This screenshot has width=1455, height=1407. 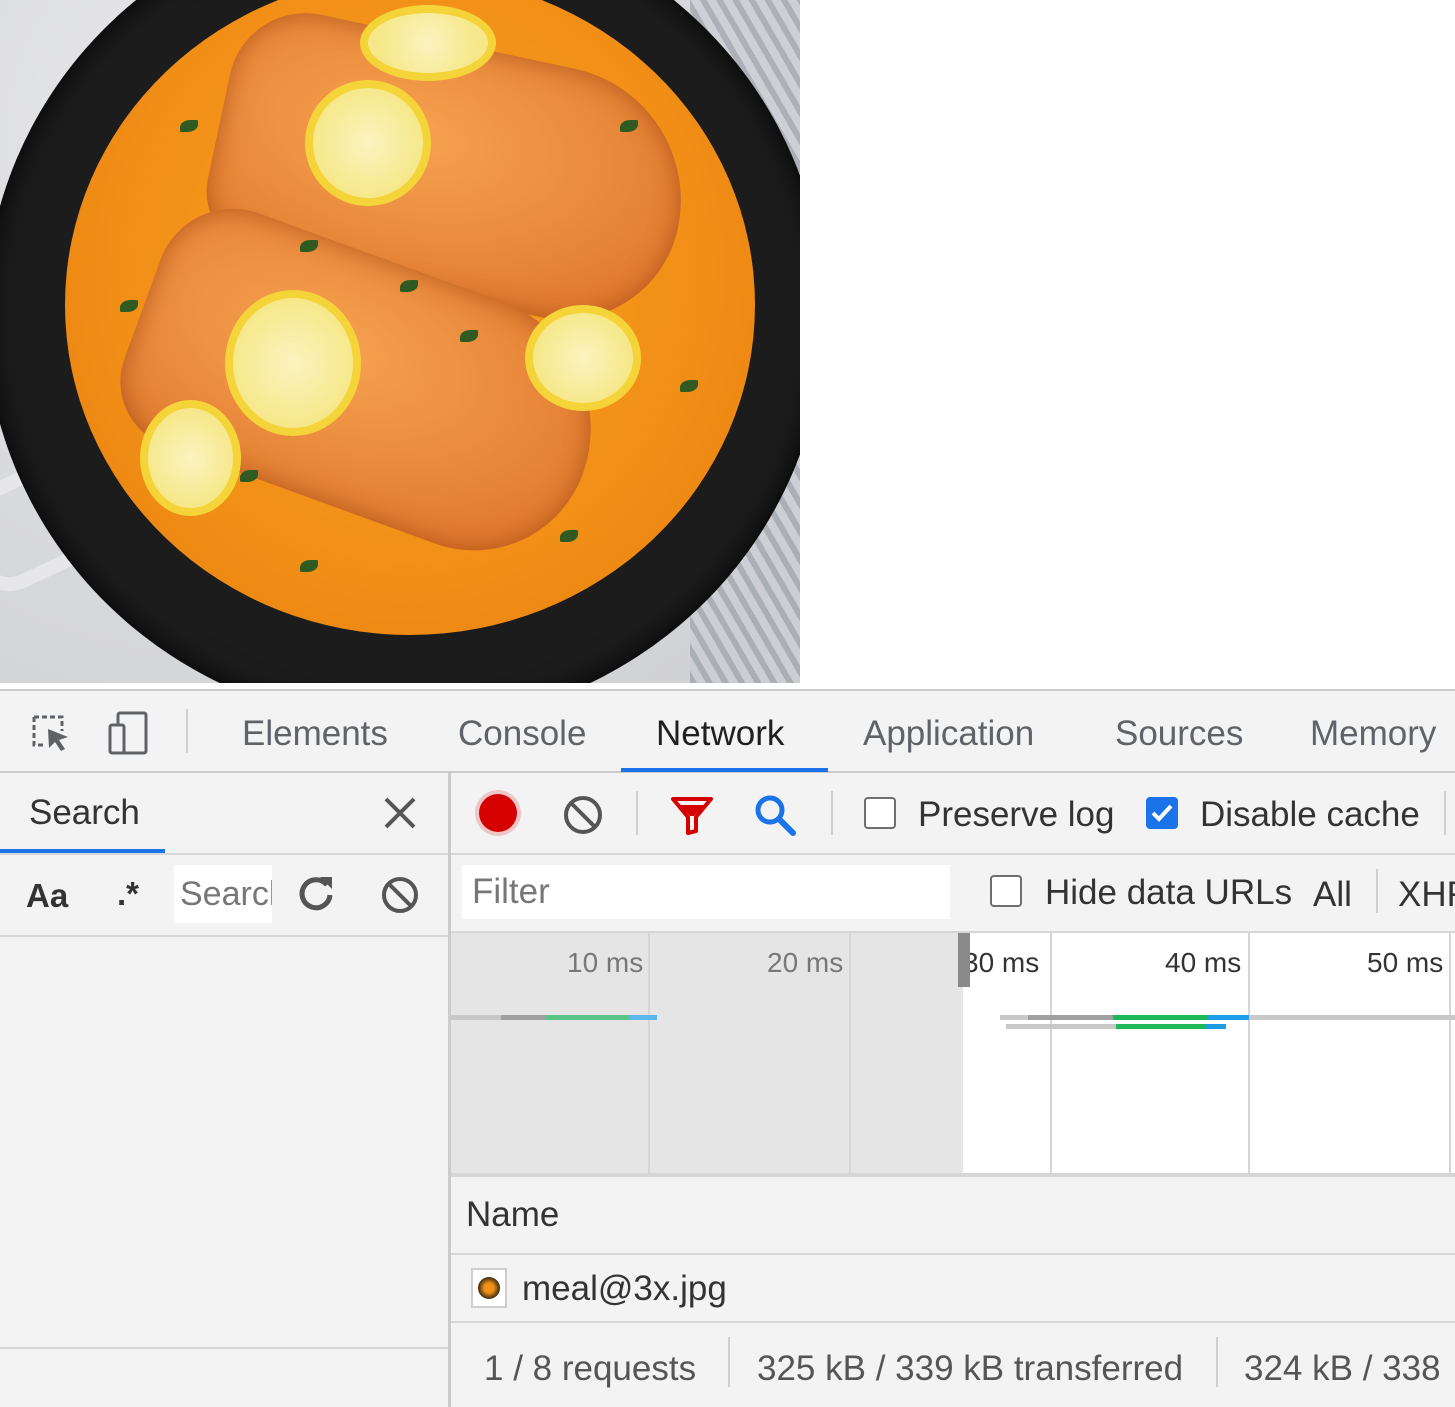 I want to click on network-overview-timeline: 10 ms 20 ms 30 ms 40 ms 50 ms, so click(x=953, y=1055).